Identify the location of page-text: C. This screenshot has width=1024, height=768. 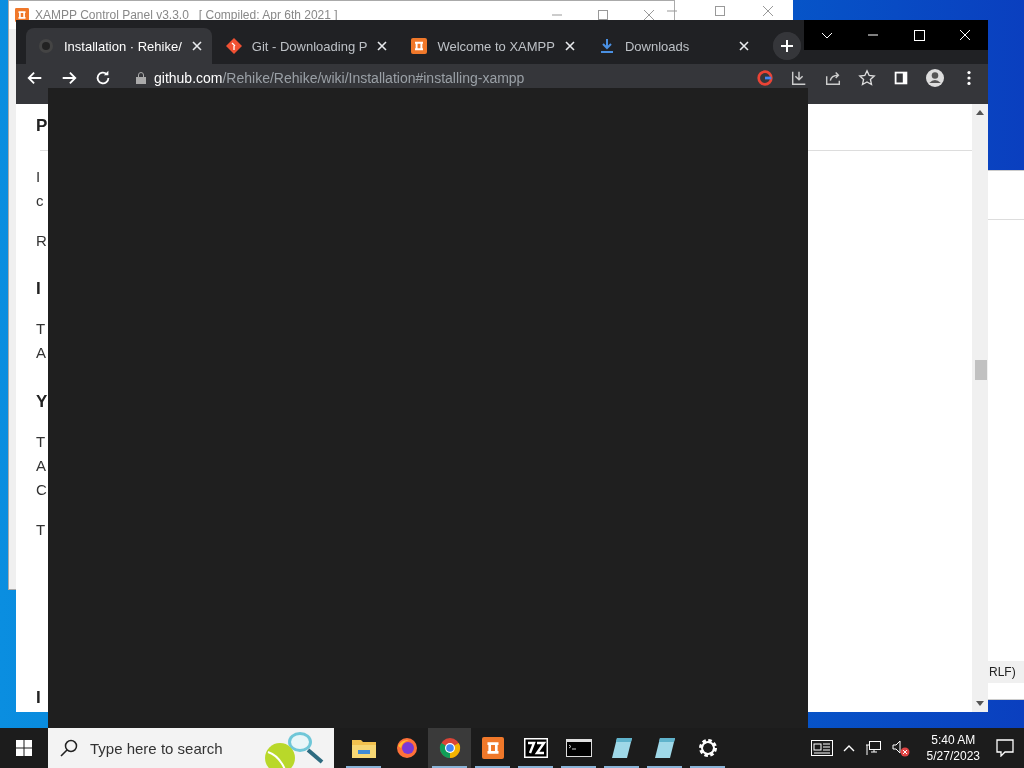
(41, 489).